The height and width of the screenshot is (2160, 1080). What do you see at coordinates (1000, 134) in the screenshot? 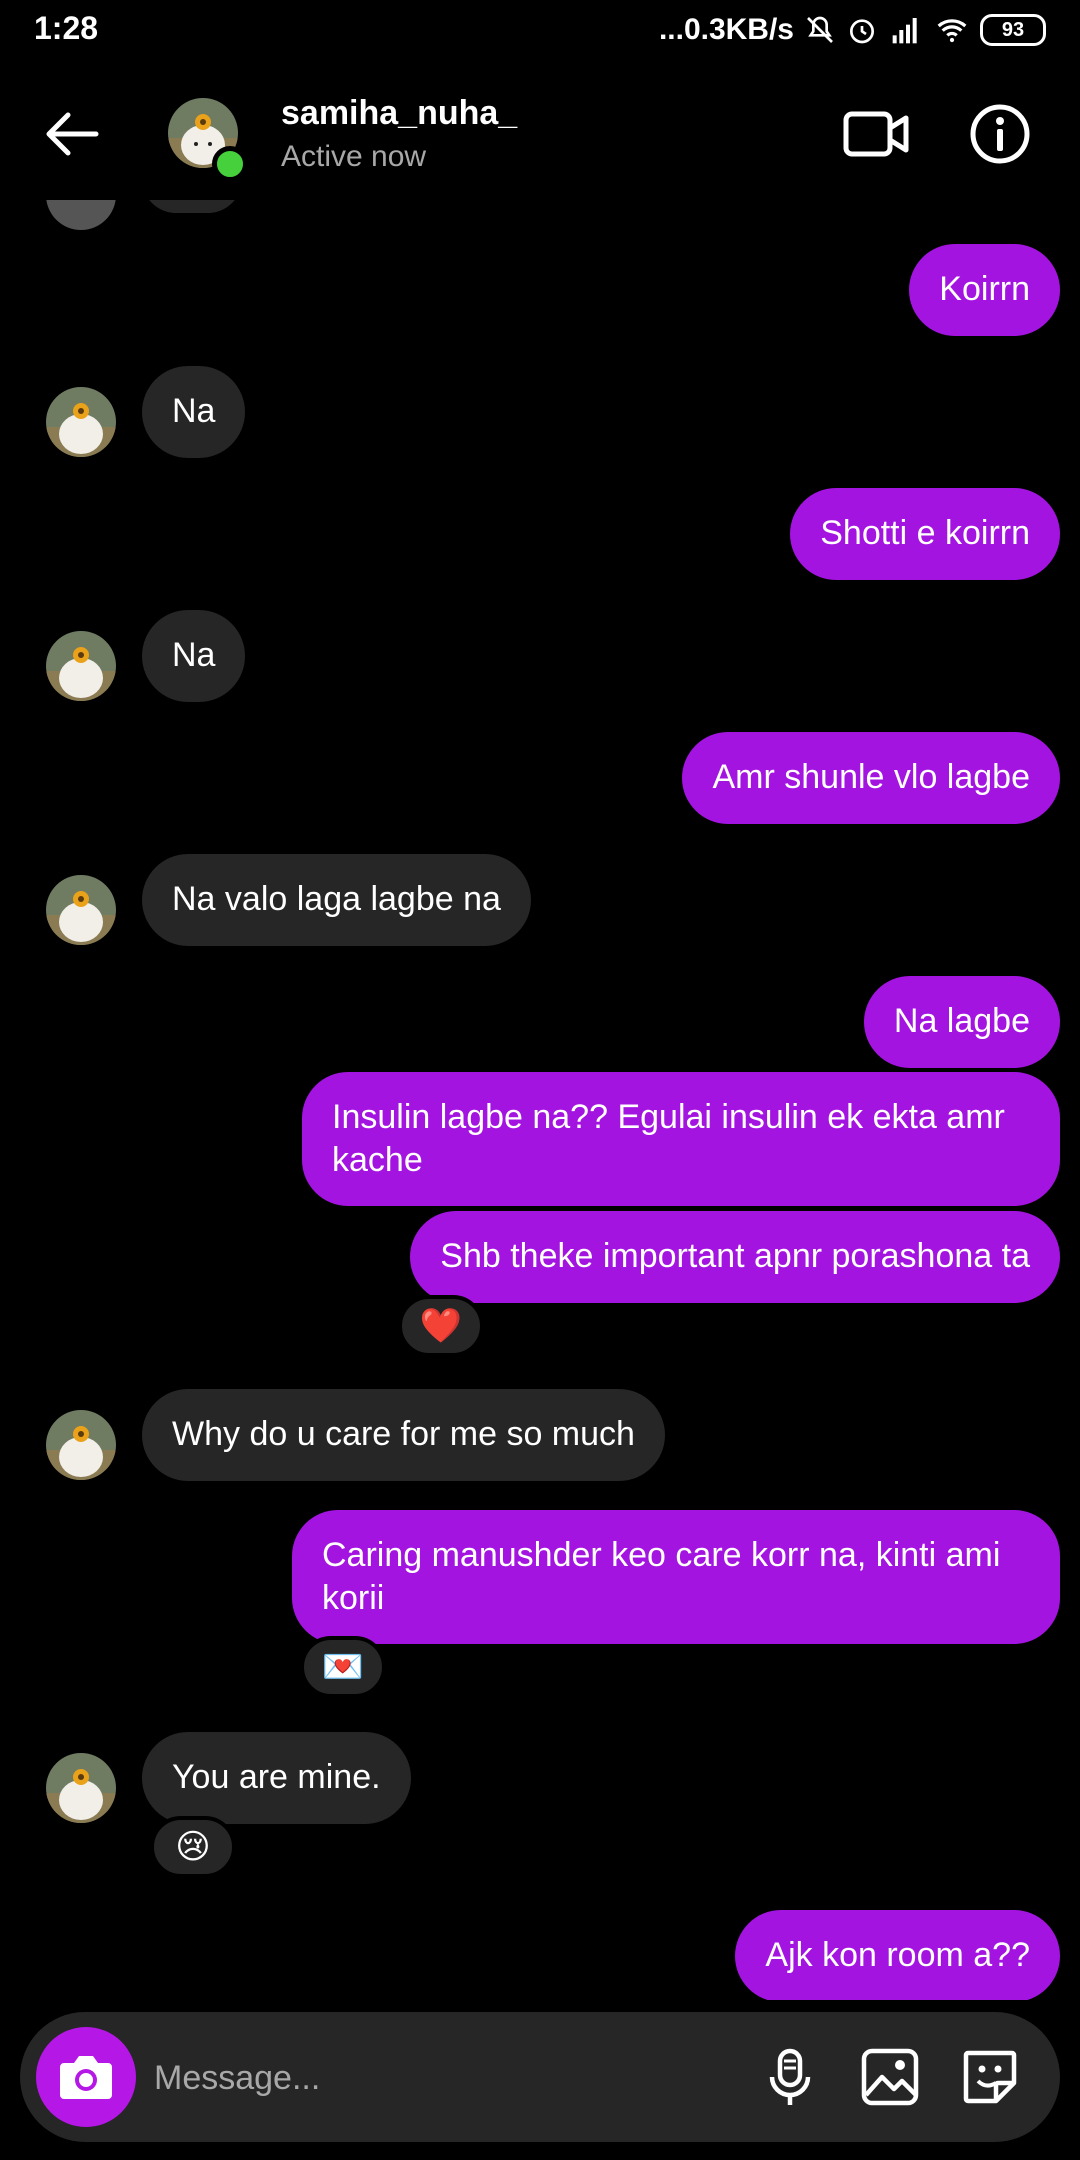
I see `info-icon` at bounding box center [1000, 134].